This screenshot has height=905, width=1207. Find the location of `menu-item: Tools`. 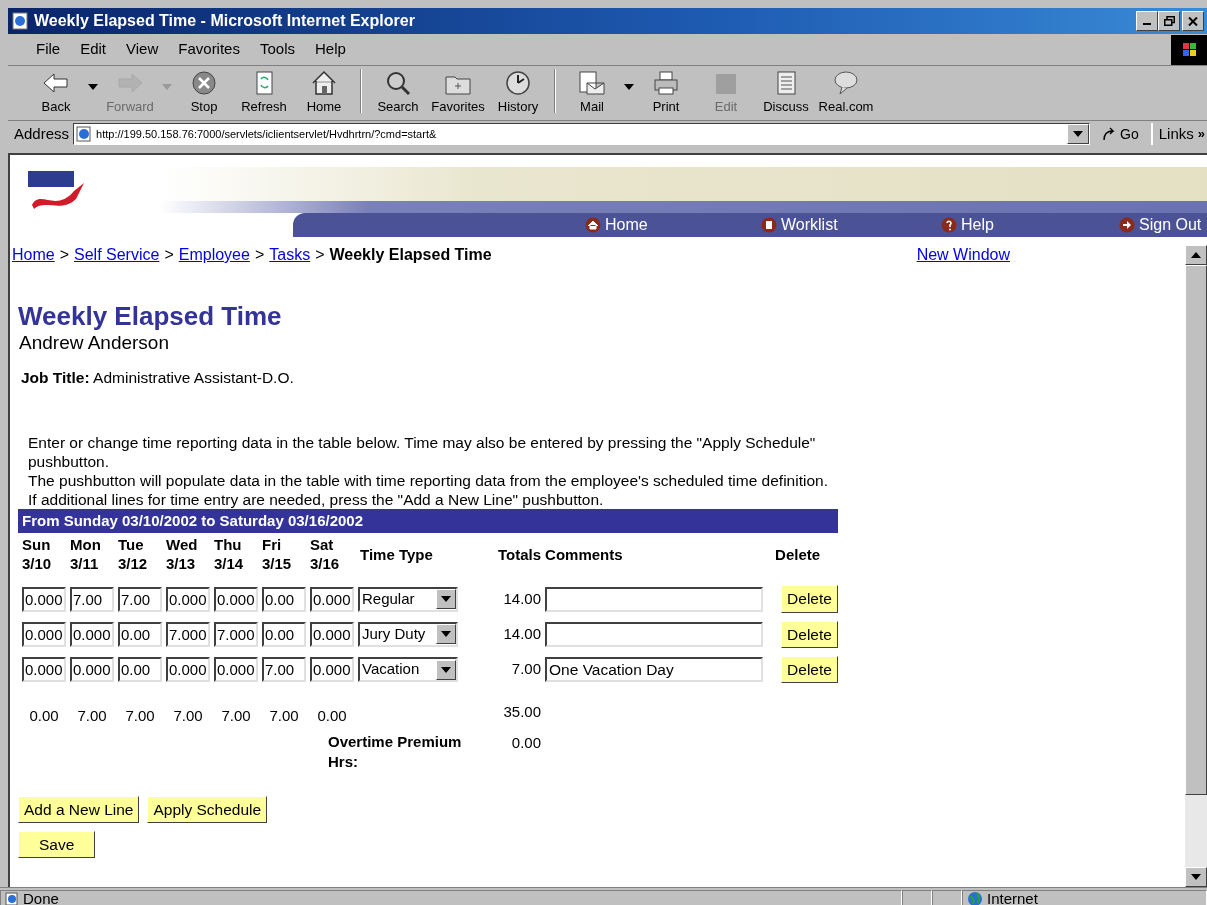

menu-item: Tools is located at coordinates (277, 49).